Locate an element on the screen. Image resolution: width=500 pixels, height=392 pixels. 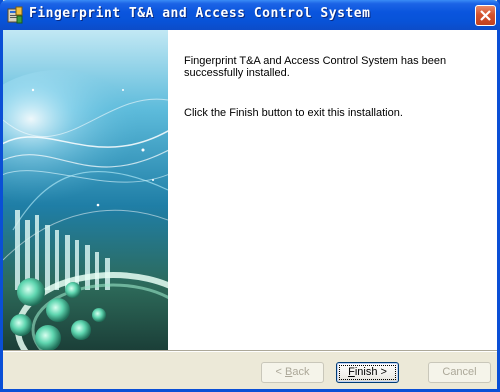
close-icon is located at coordinates (485, 15).